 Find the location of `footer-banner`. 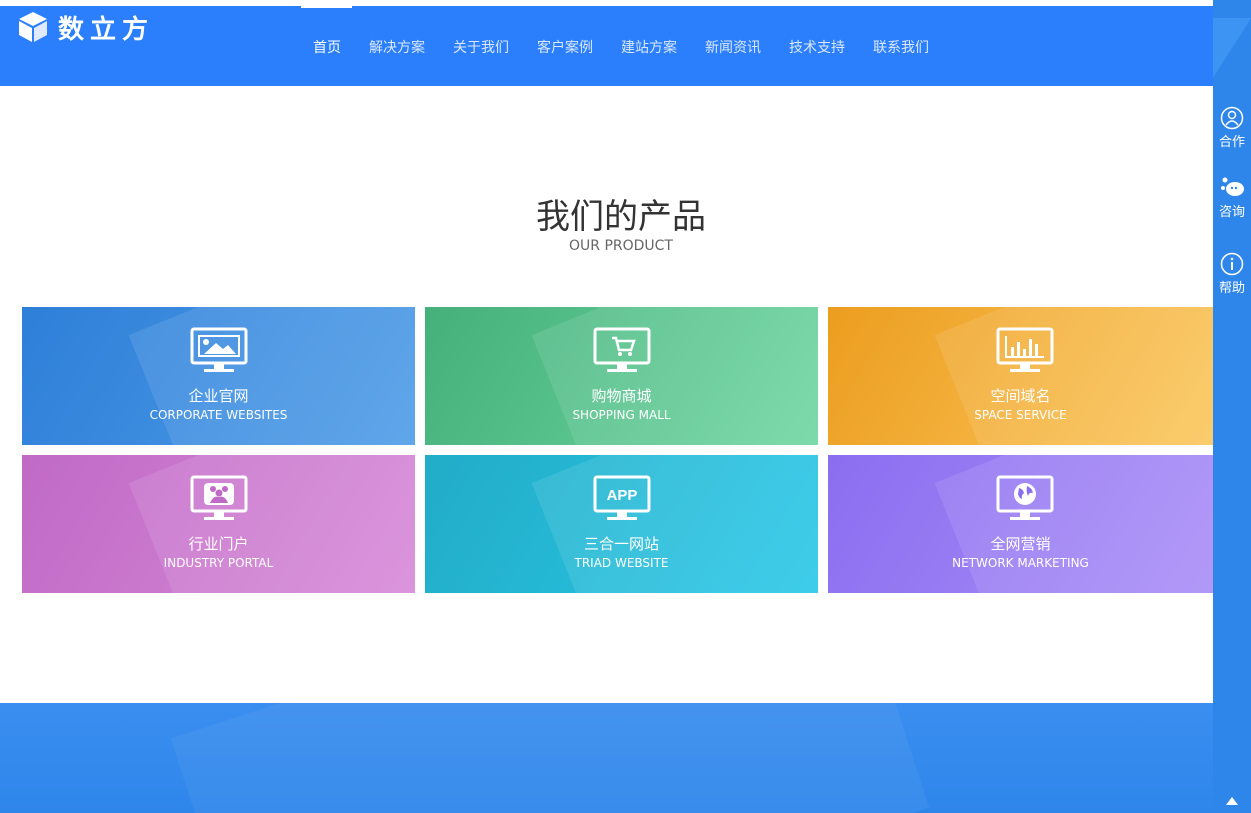

footer-banner is located at coordinates (606, 758).